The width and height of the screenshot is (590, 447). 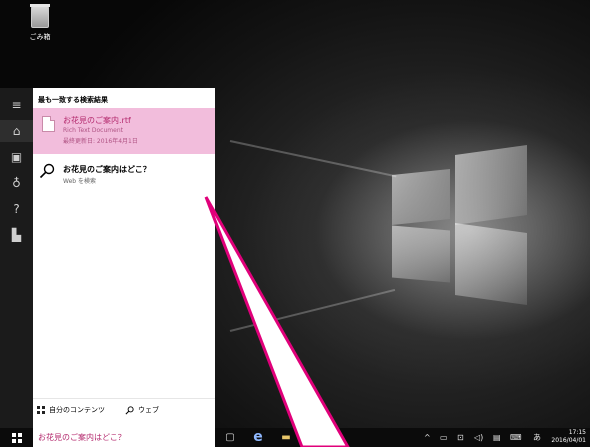 I want to click on edge-browser-icon: e, so click(x=258, y=437).